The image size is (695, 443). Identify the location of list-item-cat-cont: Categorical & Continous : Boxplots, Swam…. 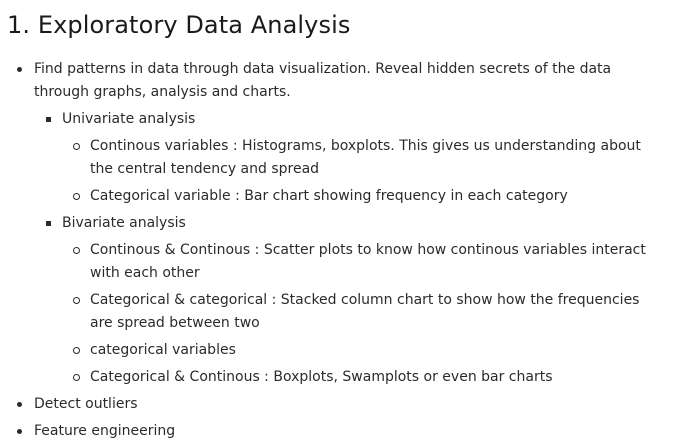
(384, 377).